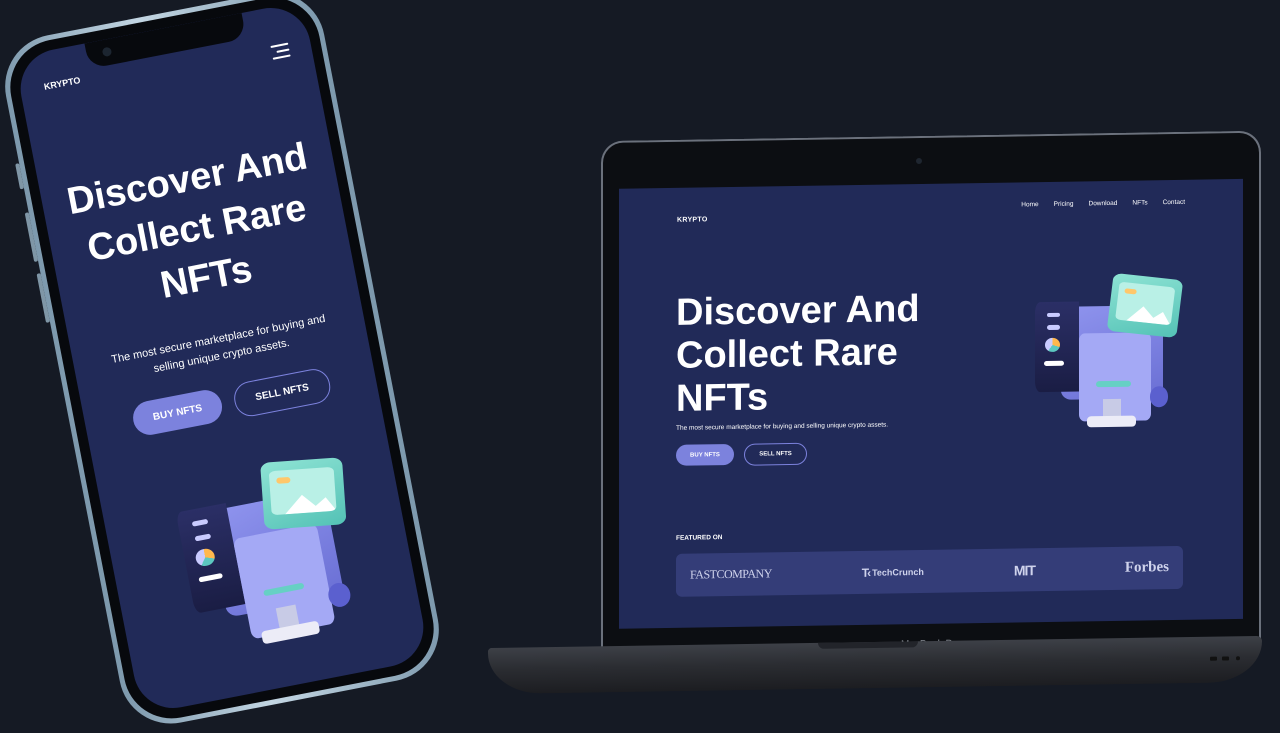 This screenshot has height=733, width=1280. Describe the element at coordinates (1146, 567) in the screenshot. I see `forbes-logo: Forbes` at that location.